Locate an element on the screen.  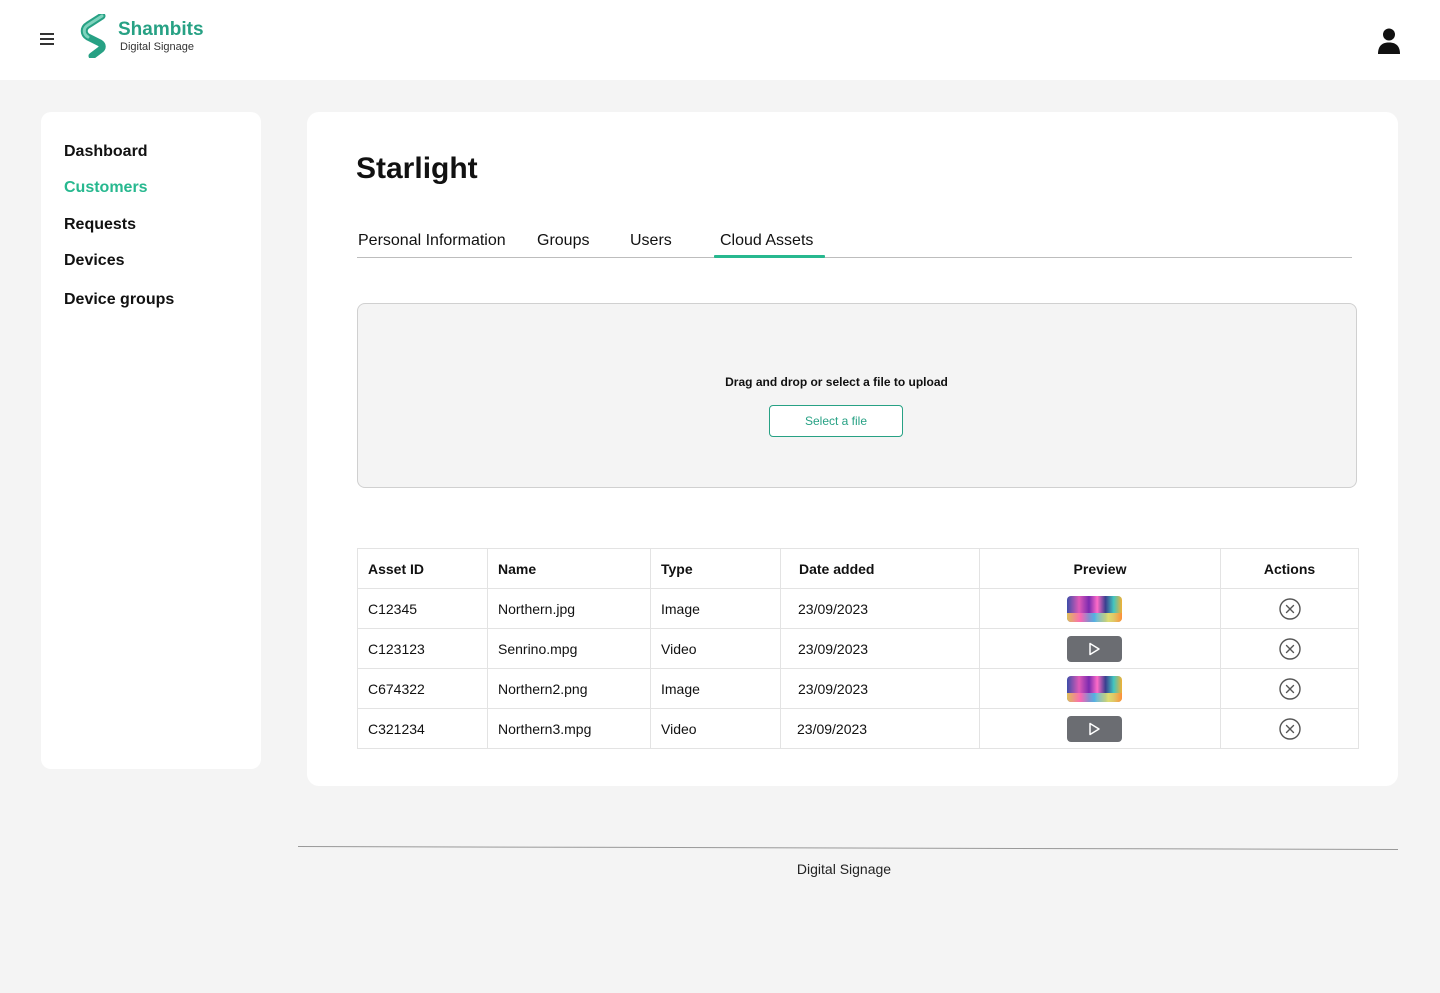
brand-subtitle: Digital Signage is located at coordinates (157, 47).